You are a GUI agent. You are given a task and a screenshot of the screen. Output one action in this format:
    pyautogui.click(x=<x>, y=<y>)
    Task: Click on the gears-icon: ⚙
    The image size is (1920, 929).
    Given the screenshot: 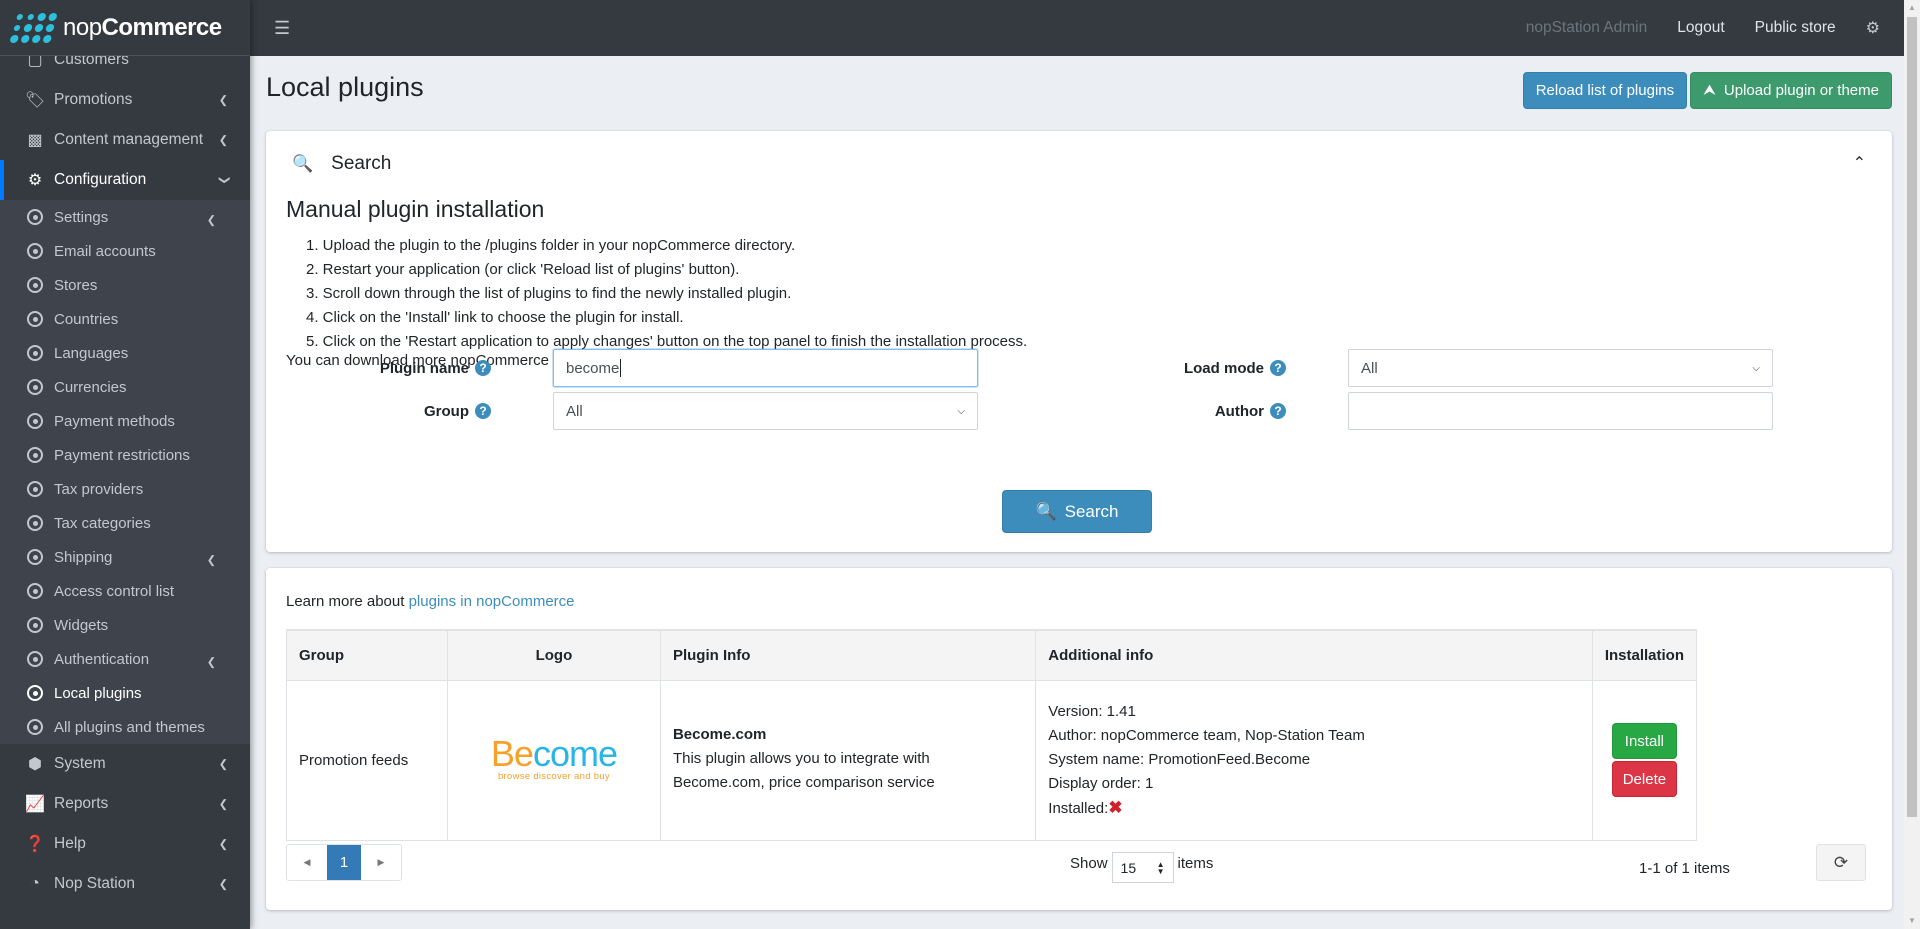 What is the action you would take?
    pyautogui.click(x=1873, y=28)
    